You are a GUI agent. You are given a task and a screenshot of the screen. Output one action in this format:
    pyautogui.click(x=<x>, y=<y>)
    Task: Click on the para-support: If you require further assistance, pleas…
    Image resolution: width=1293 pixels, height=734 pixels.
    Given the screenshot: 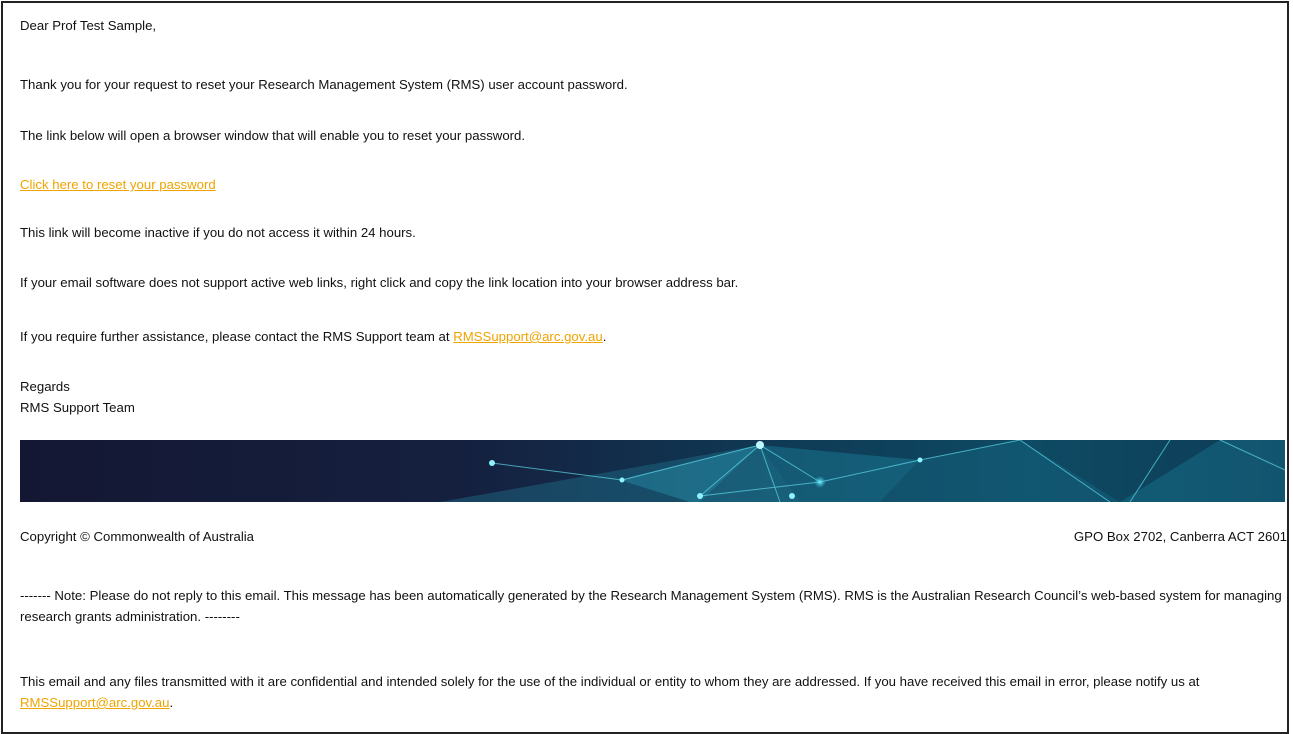 What is the action you would take?
    pyautogui.click(x=313, y=336)
    